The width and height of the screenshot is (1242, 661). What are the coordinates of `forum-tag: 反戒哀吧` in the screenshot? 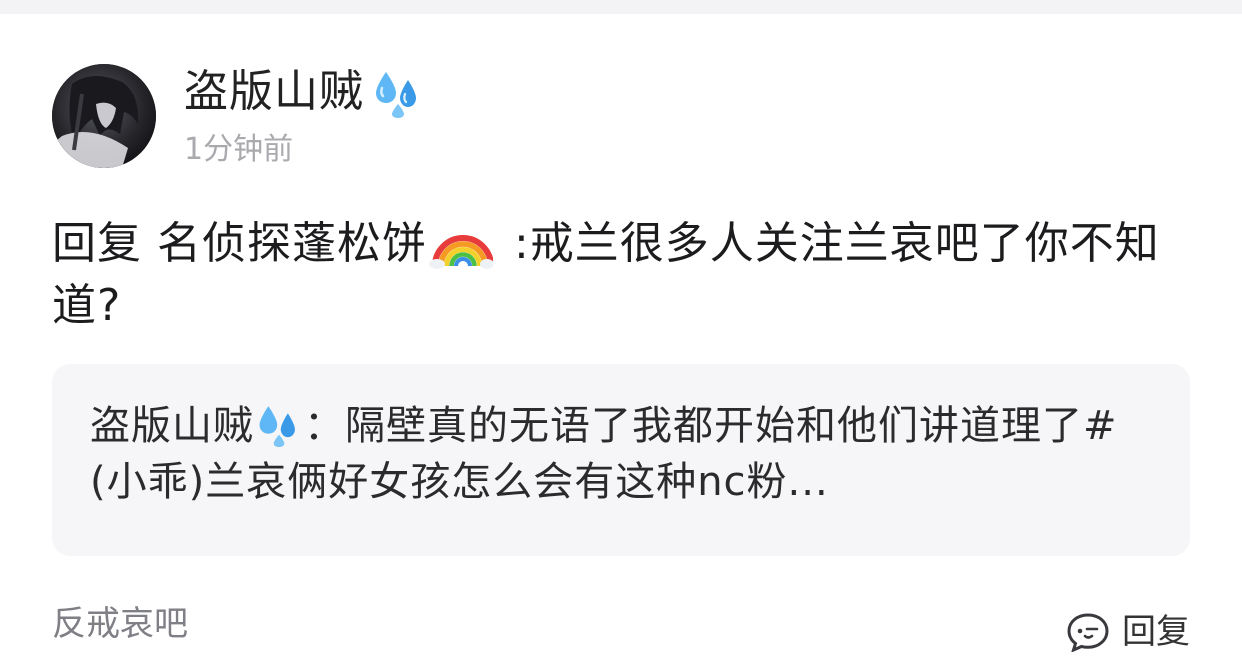 It's located at (120, 624).